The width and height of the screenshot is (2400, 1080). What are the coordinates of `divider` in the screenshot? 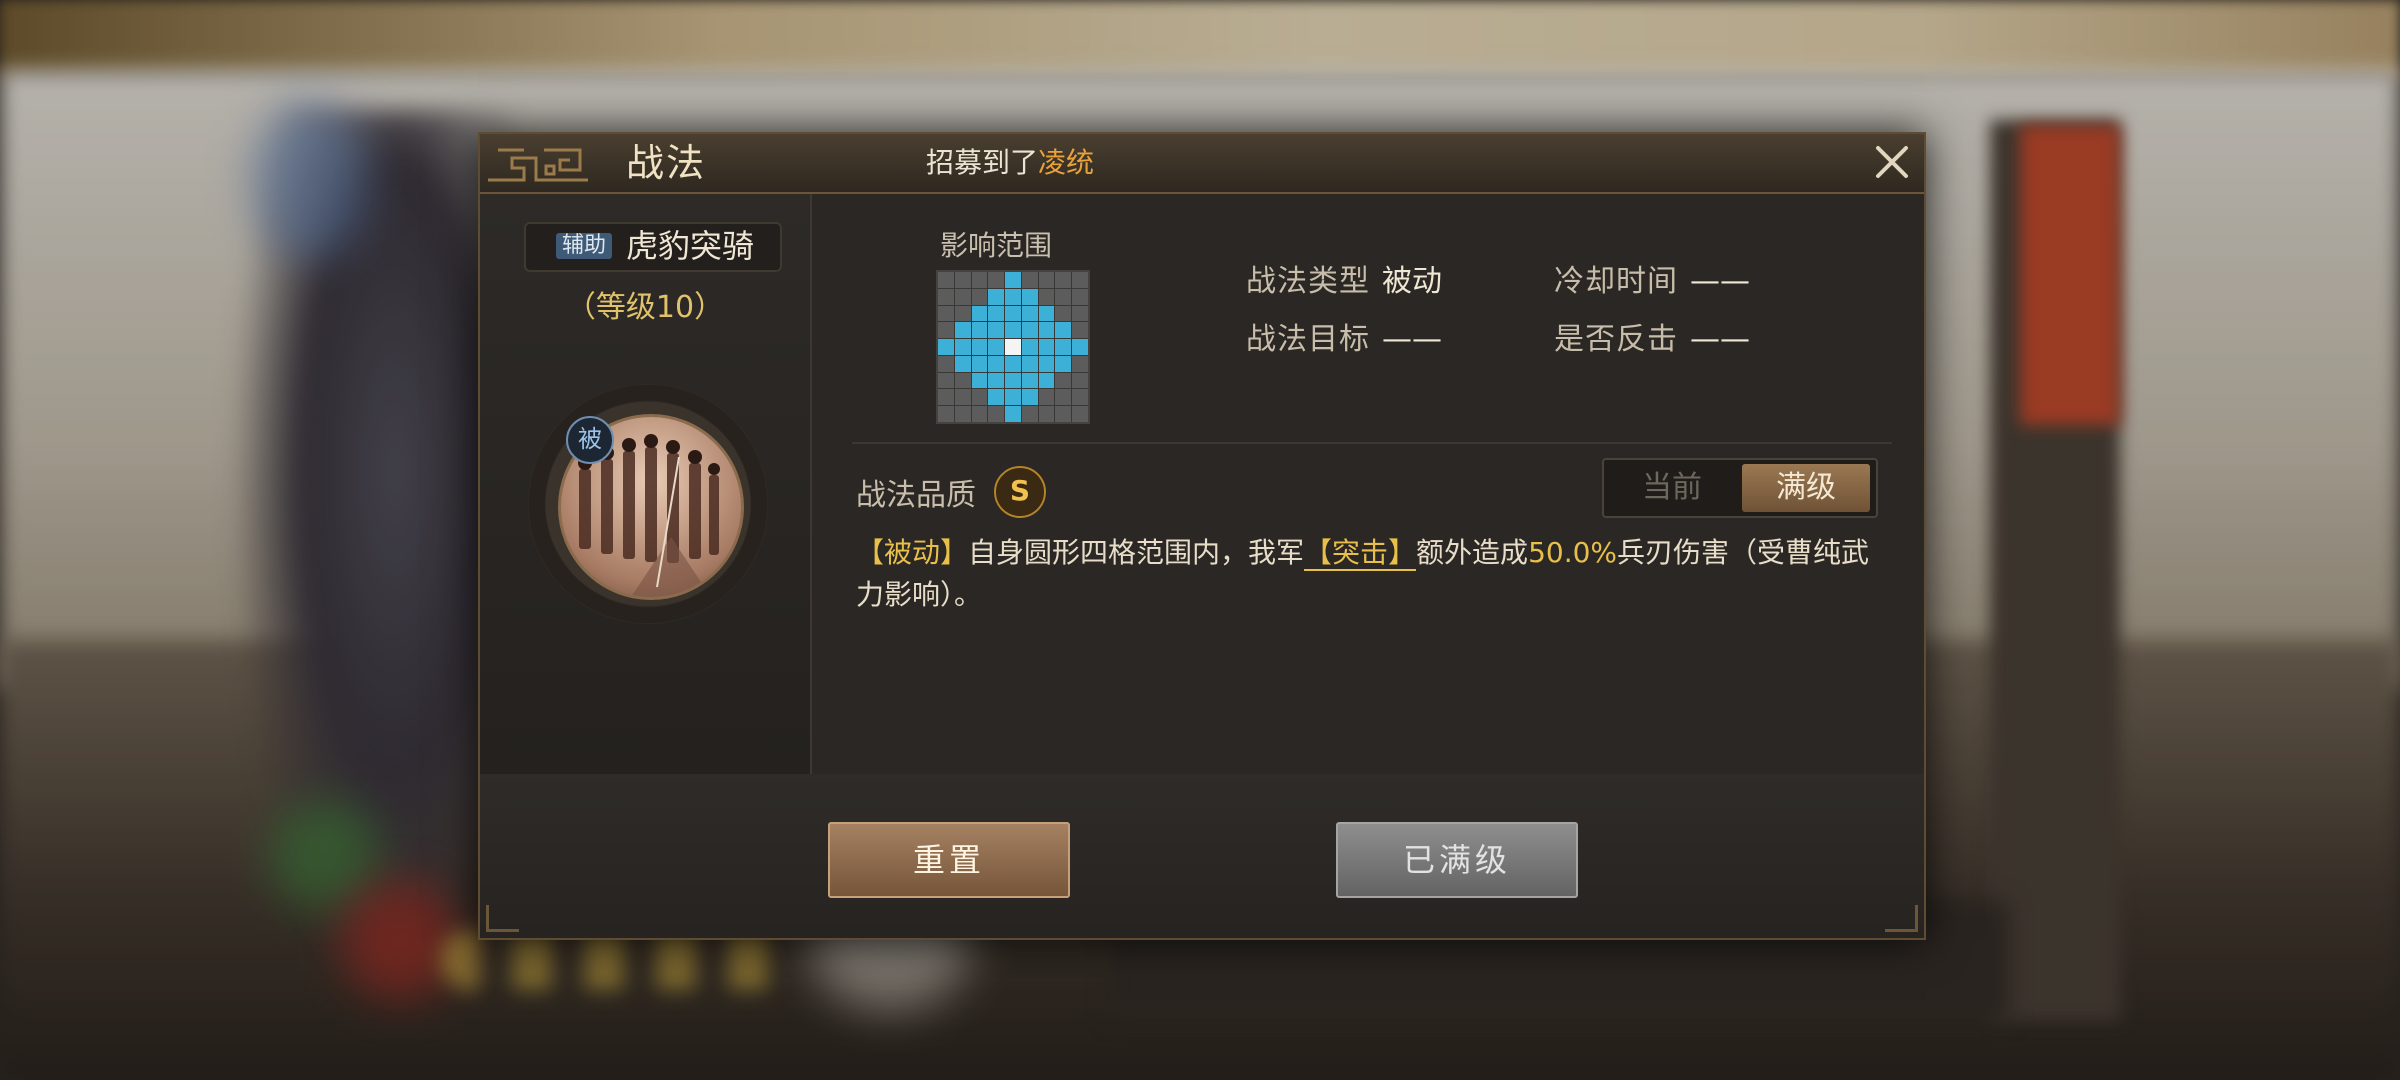 It's located at (1372, 443).